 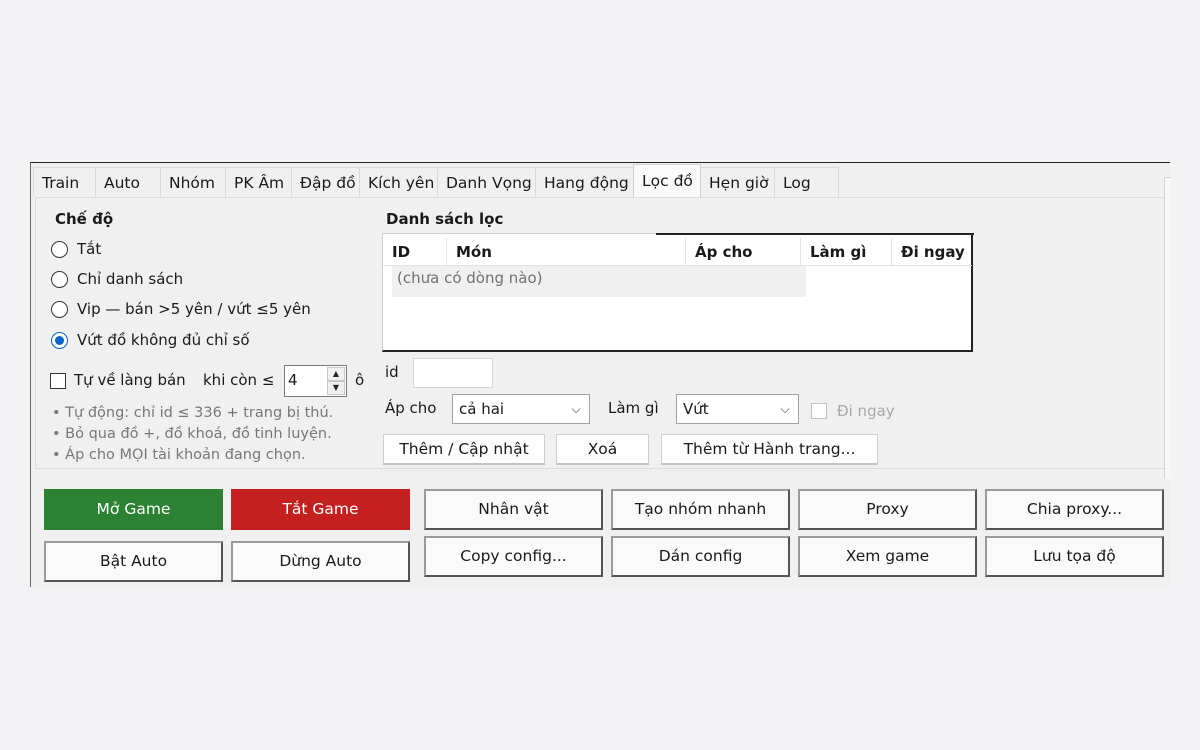 What do you see at coordinates (130, 279) in the screenshot?
I see `mode-list-only-label: Chỉ danh sách` at bounding box center [130, 279].